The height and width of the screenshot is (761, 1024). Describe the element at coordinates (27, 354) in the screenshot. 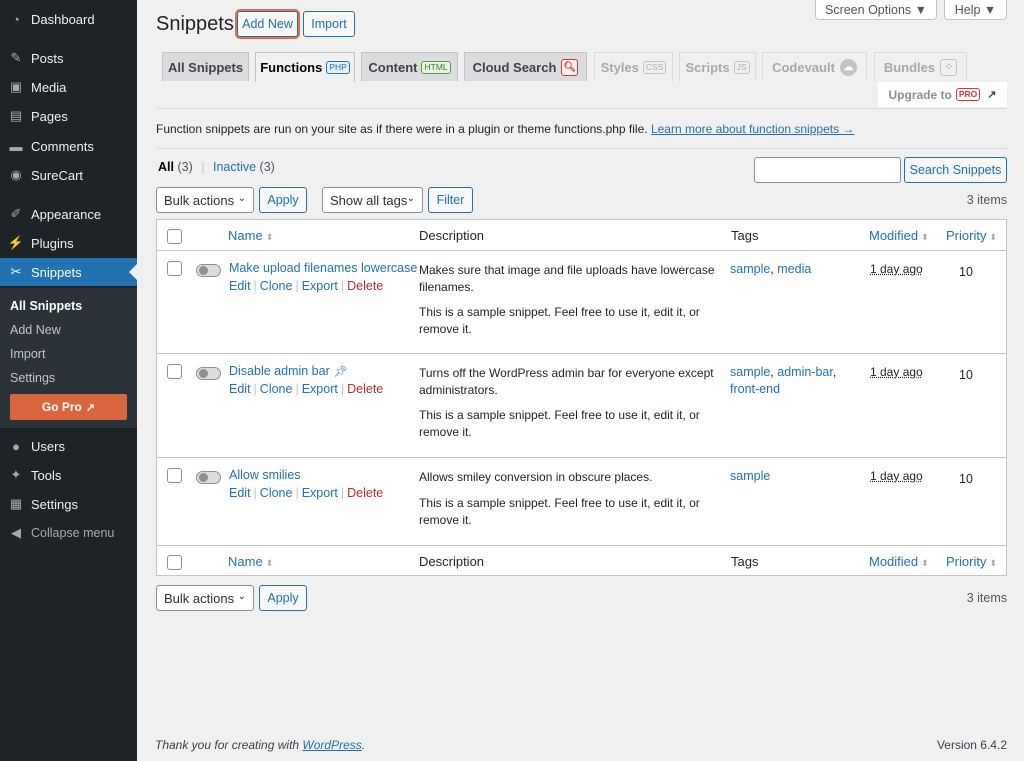

I see `submenu-import: Import` at that location.